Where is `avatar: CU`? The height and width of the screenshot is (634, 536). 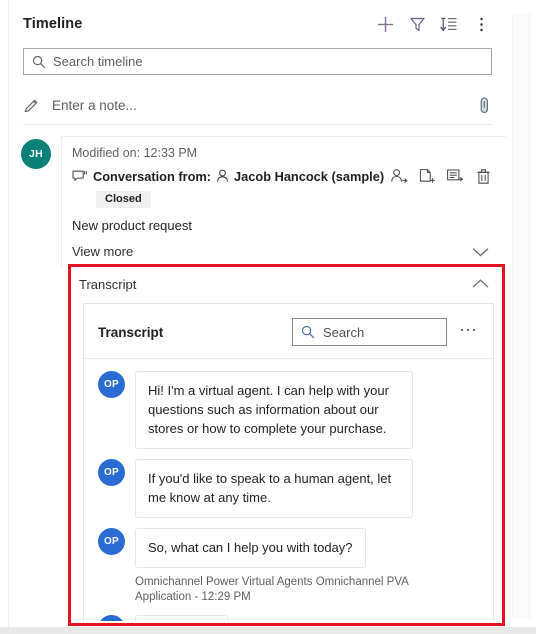
avatar: CU is located at coordinates (111, 618).